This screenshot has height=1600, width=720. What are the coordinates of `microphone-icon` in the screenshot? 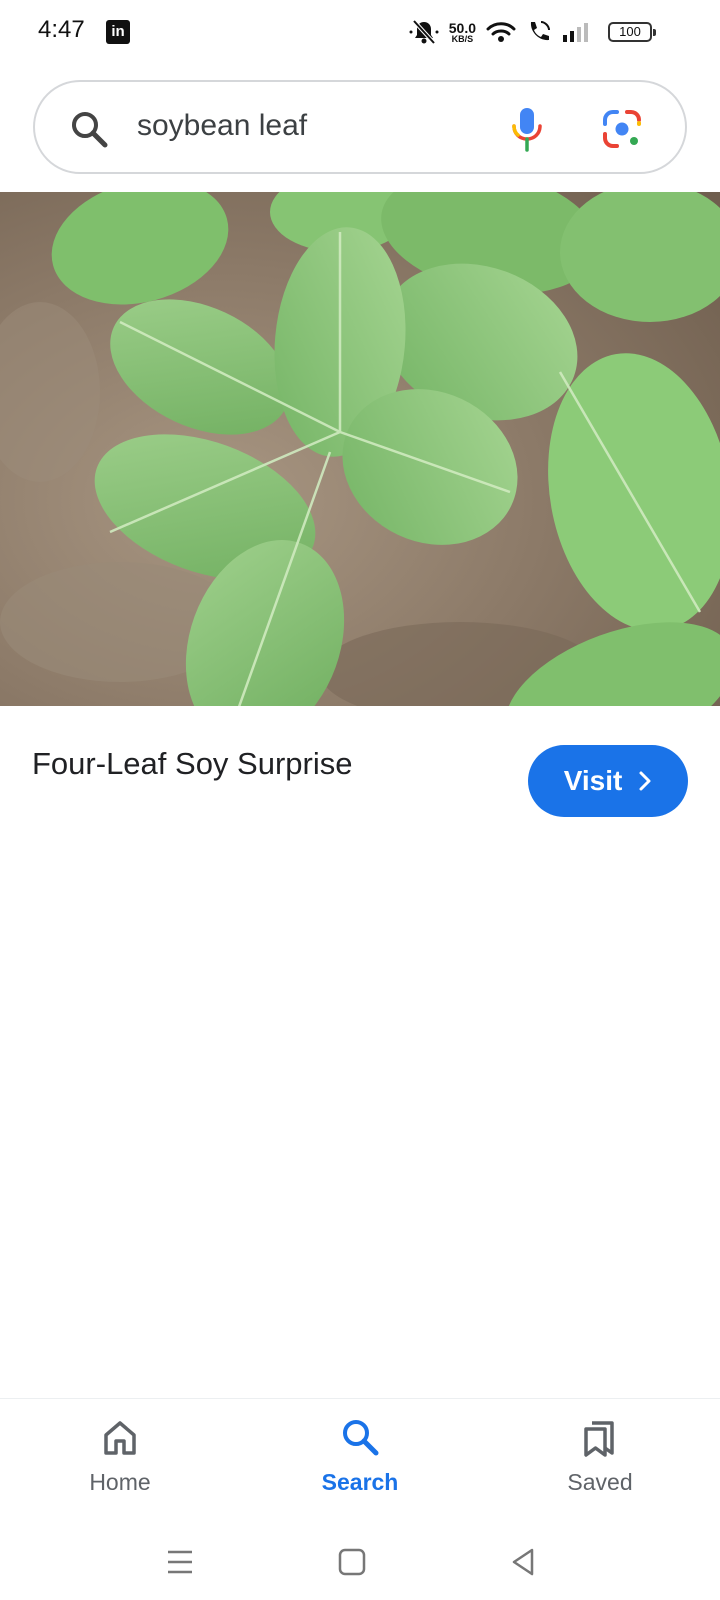 It's located at (527, 129).